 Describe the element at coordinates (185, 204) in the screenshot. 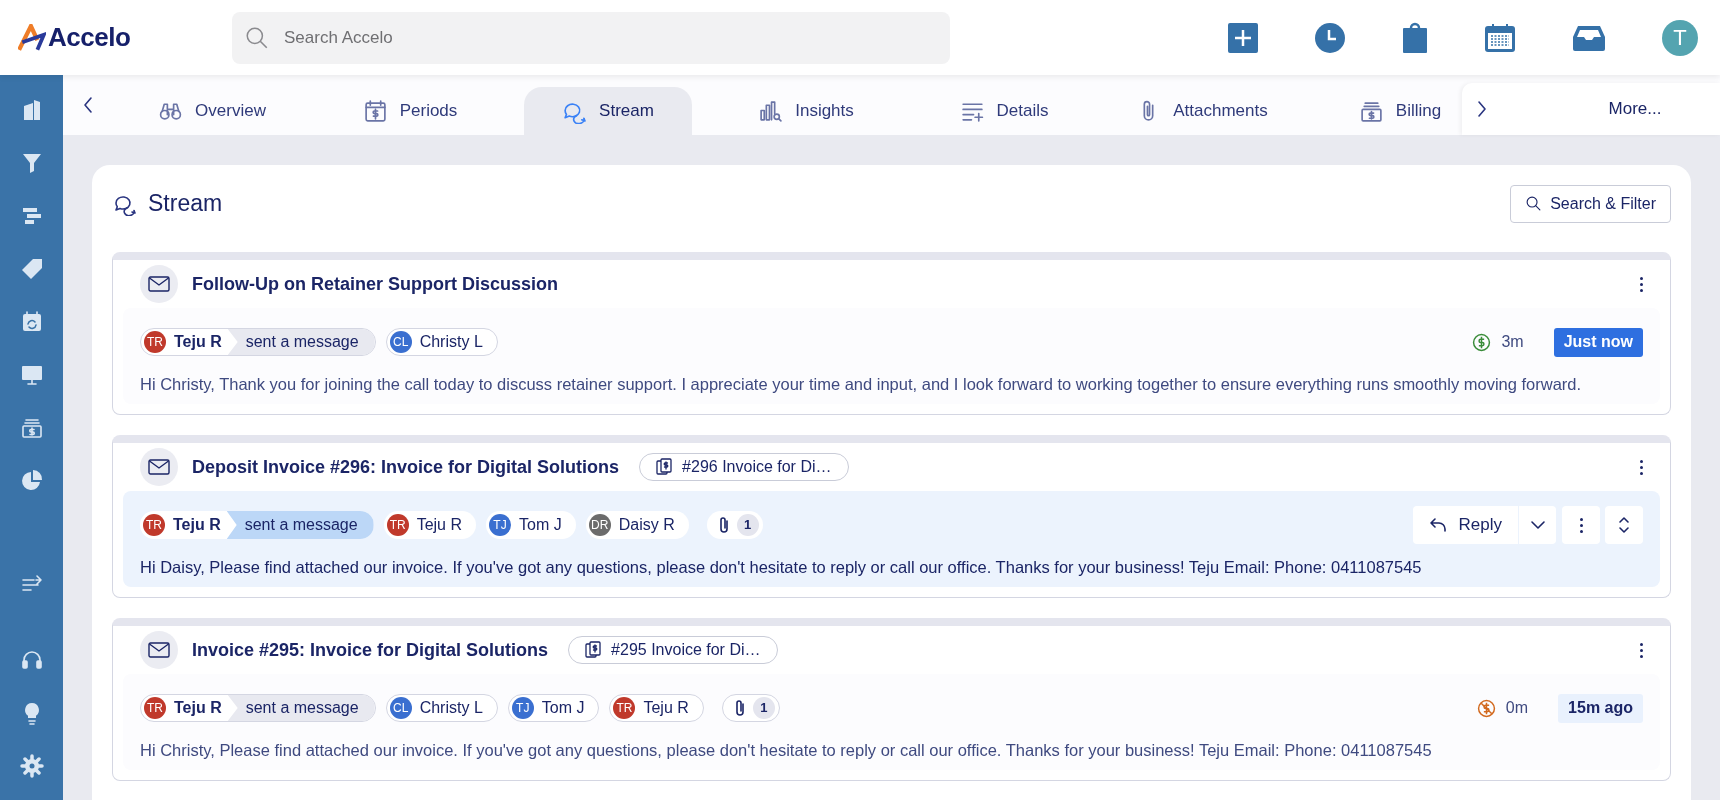

I see `panel-title: Stream` at that location.